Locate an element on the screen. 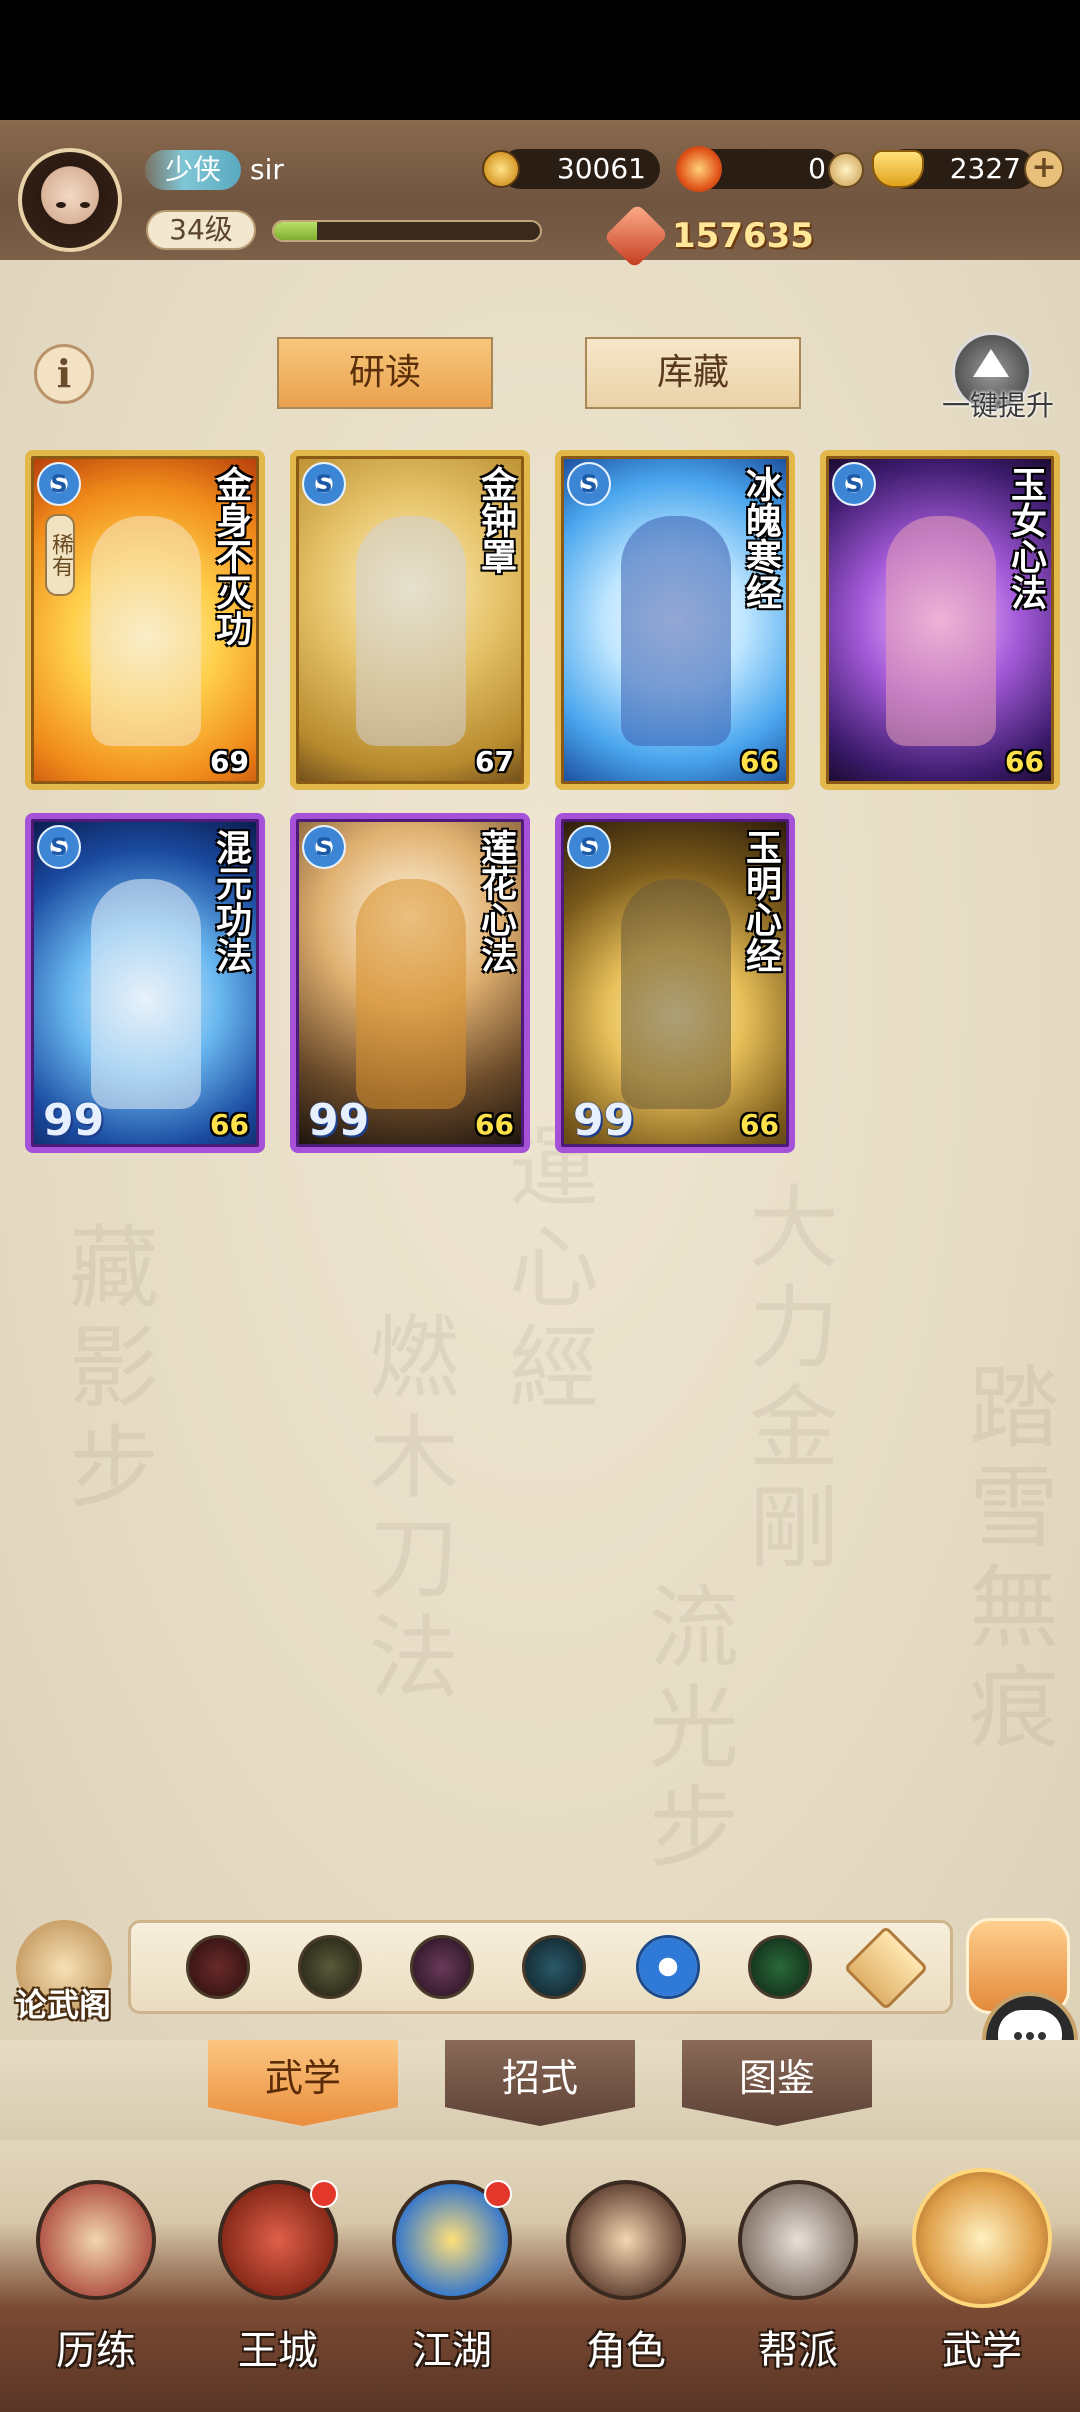  skill-card: S 金钟罩 67 is located at coordinates (410, 620).